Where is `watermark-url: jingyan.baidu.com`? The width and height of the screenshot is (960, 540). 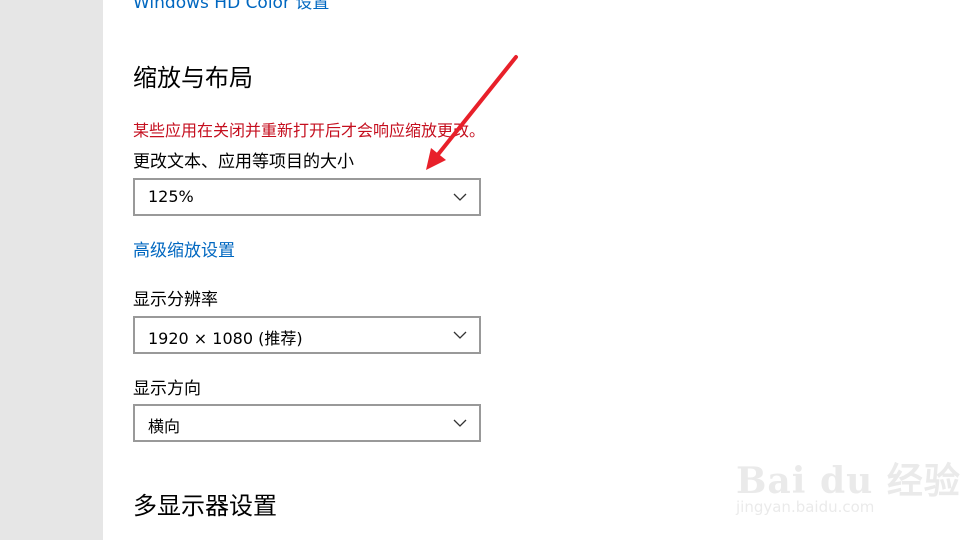
watermark-url: jingyan.baidu.com is located at coordinates (805, 507).